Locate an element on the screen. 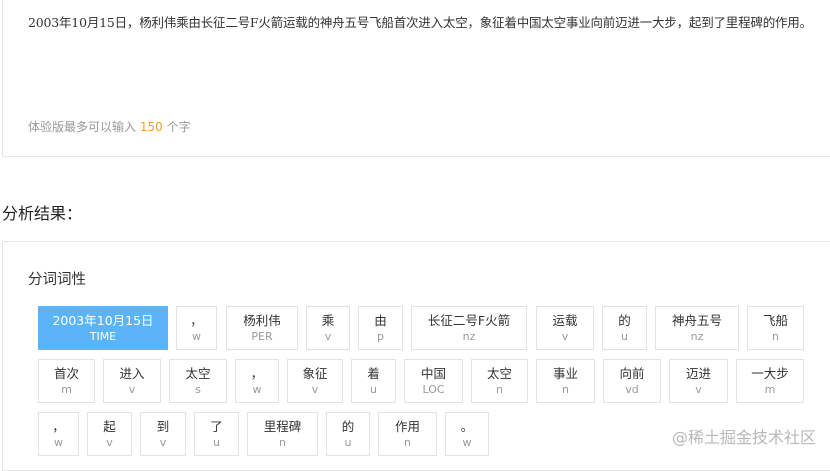 Image resolution: width=830 pixels, height=471 pixels. token-chip: 中国 LOC is located at coordinates (433, 381).